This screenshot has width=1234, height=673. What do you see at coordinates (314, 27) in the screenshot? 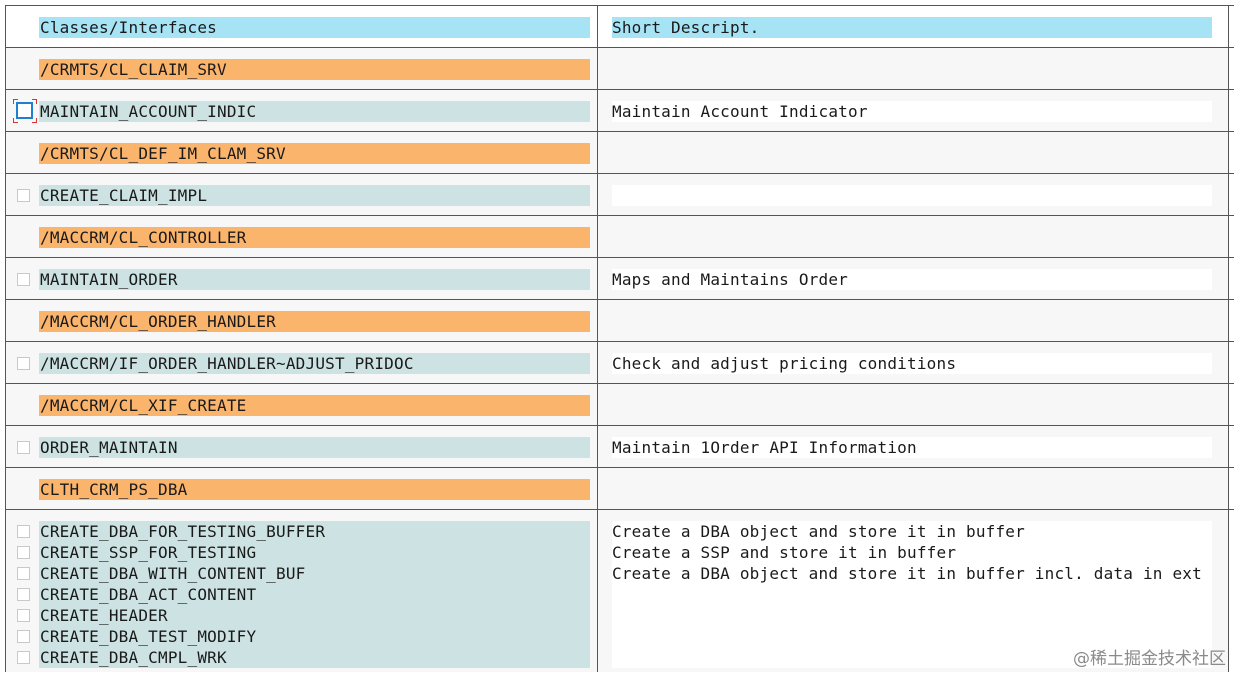
I see `column-header-classes: Classes/Interfaces` at bounding box center [314, 27].